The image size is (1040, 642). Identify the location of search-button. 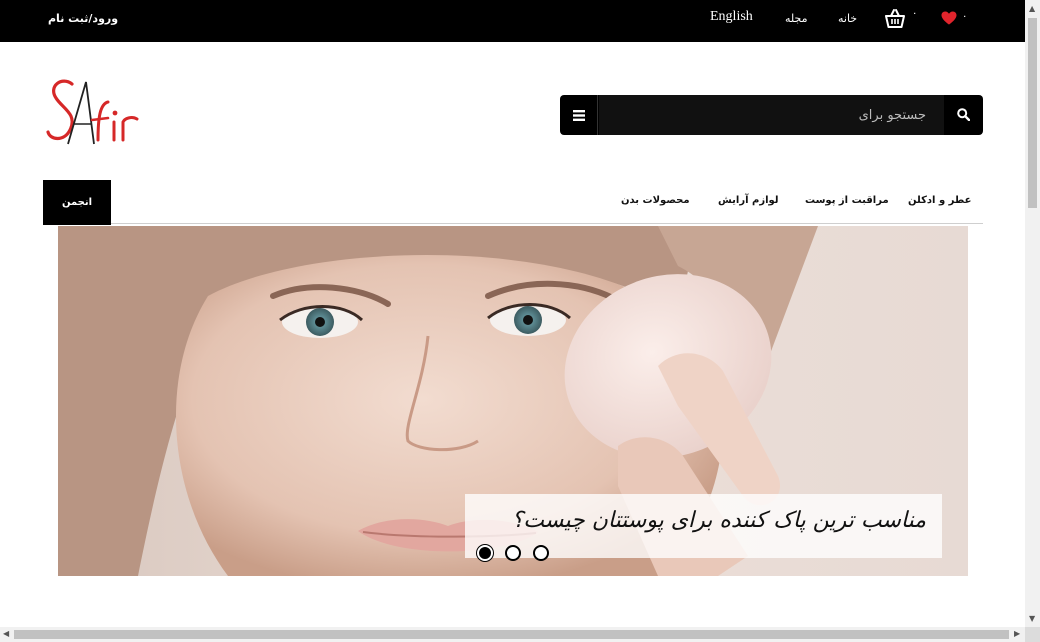
(963, 115).